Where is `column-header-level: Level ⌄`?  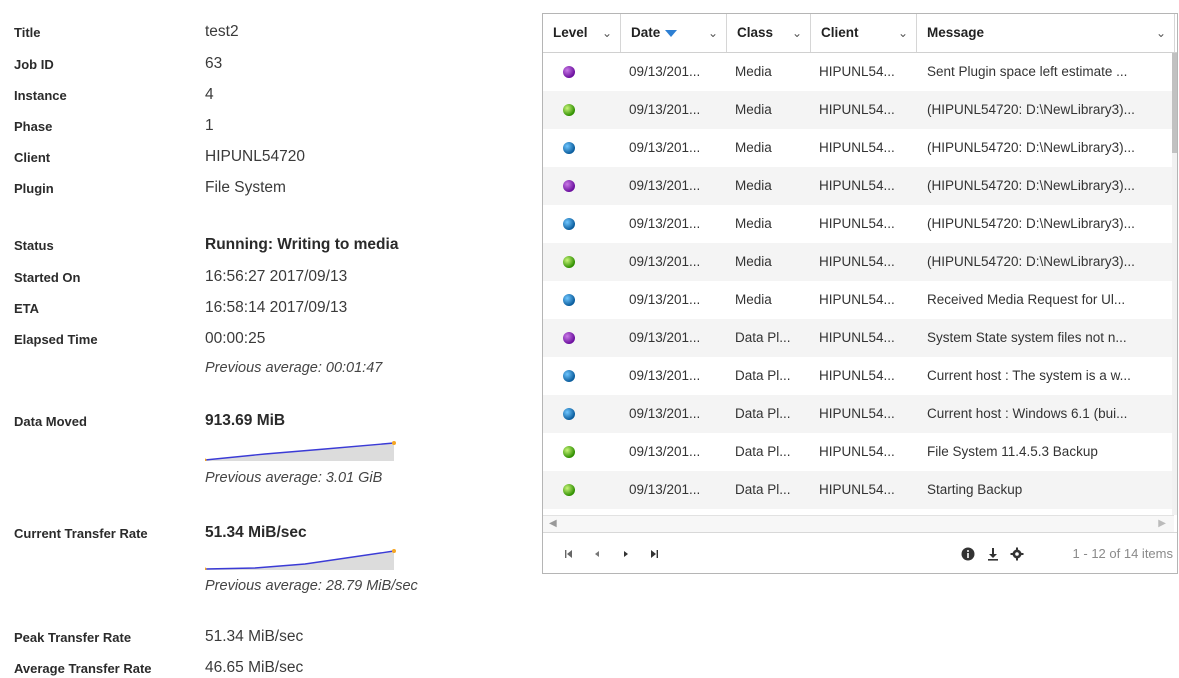 column-header-level: Level ⌄ is located at coordinates (582, 33).